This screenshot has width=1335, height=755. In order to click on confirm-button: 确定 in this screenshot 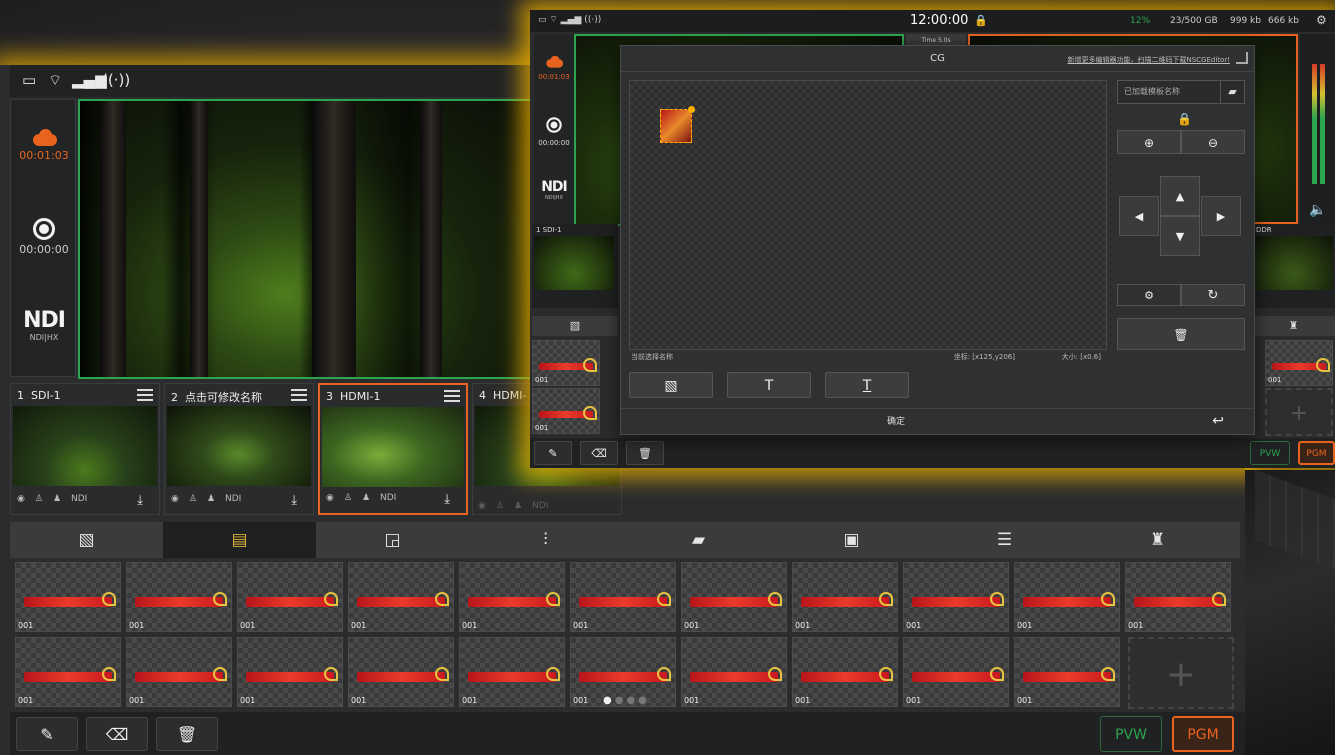, I will do `click(896, 422)`.